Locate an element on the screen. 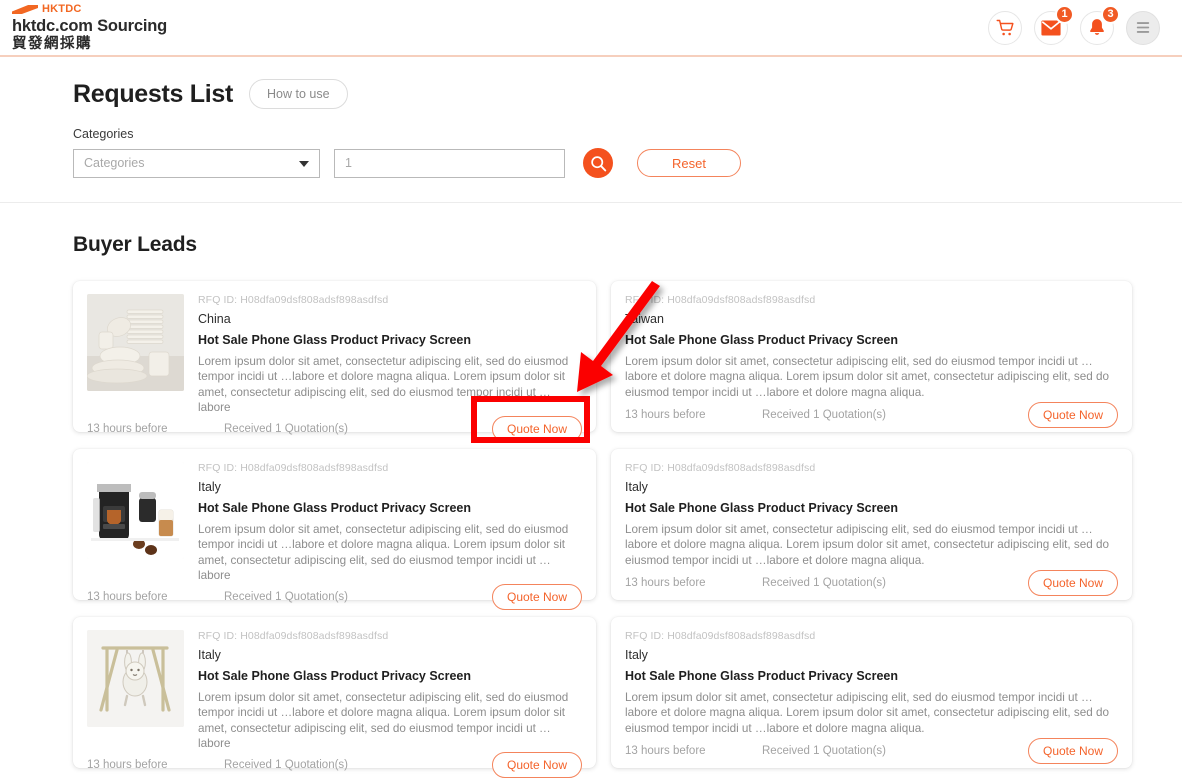  lead-thumbnail-coffee-machine is located at coordinates (135, 510).